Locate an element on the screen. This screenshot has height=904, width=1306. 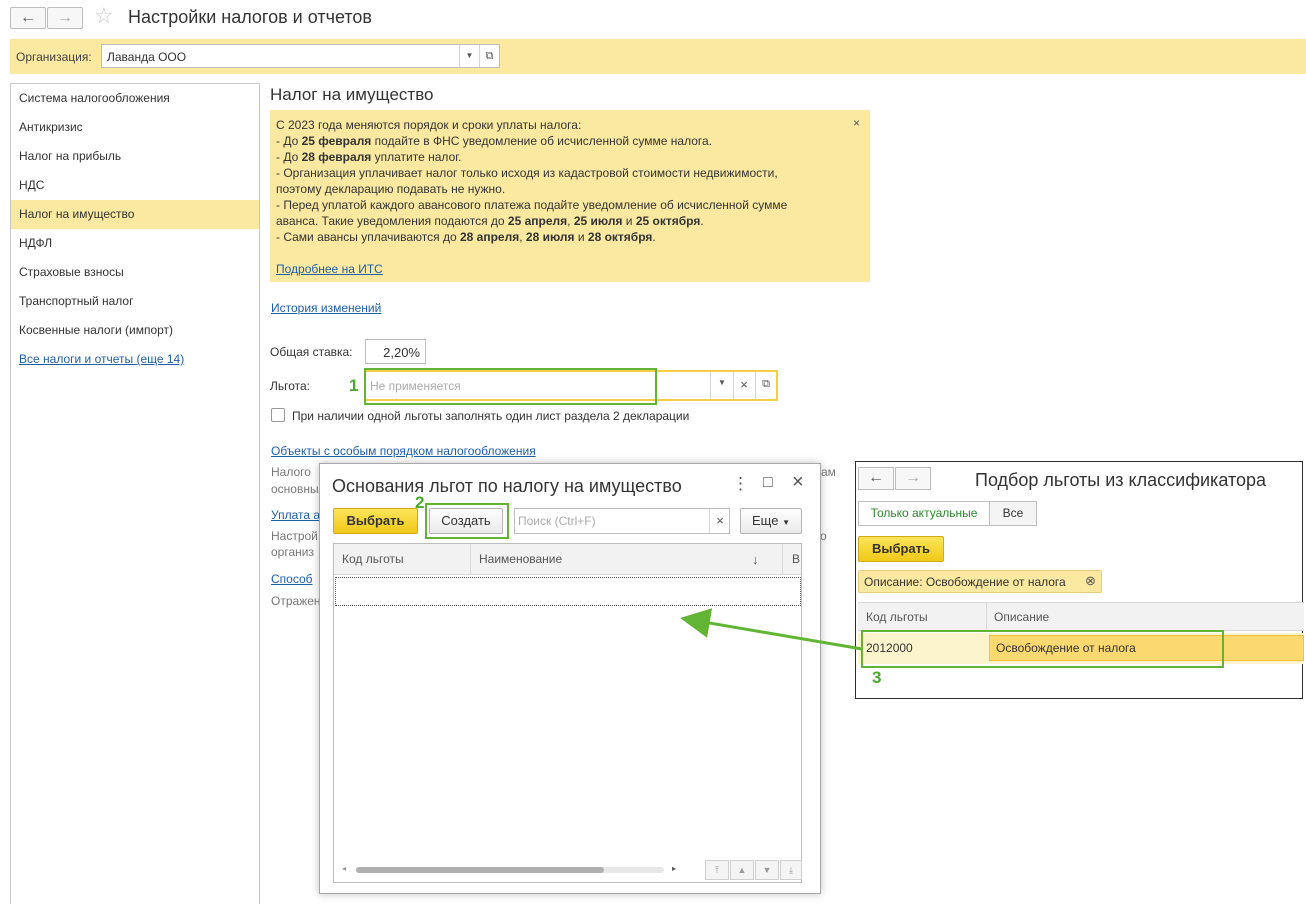
more-button: Еще ▼ is located at coordinates (771, 521).